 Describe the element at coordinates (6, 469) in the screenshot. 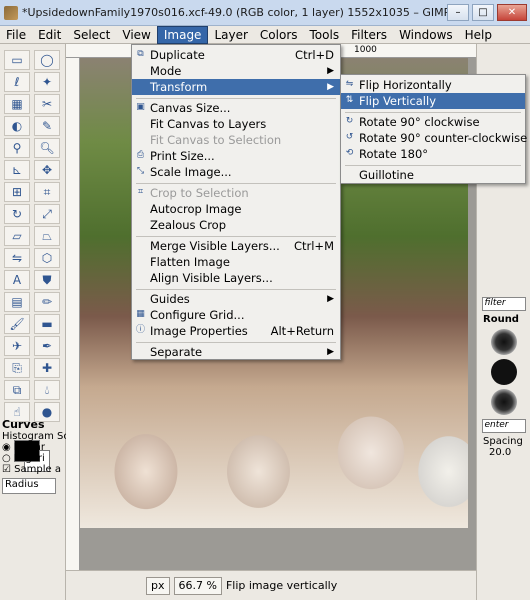

I see `checkbox-checked-icon: ☑` at that location.